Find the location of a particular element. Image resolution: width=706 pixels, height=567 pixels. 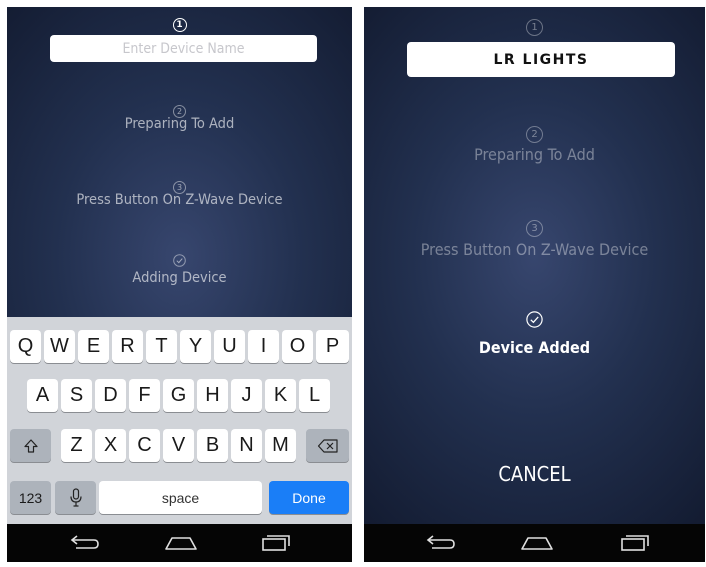

key-d: D is located at coordinates (110, 395).